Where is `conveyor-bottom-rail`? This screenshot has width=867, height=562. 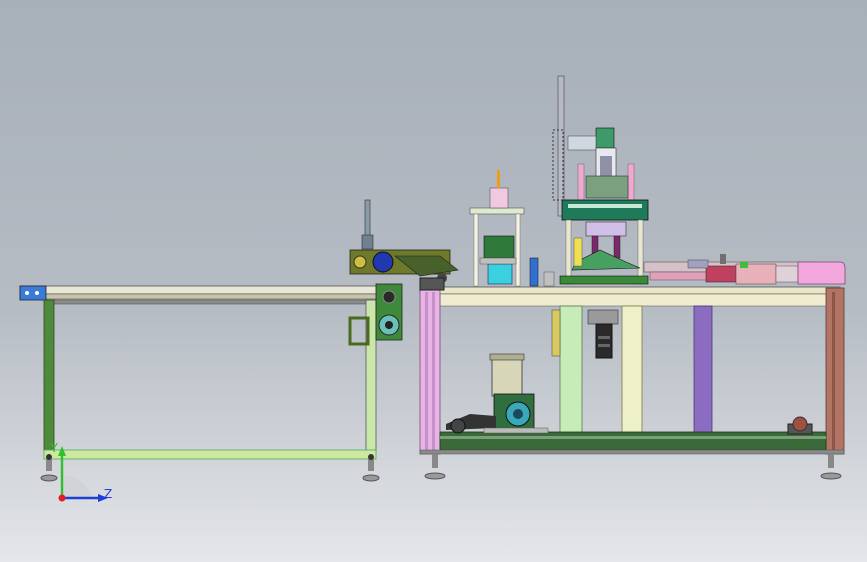
conveyor-bottom-rail is located at coordinates (210, 454).